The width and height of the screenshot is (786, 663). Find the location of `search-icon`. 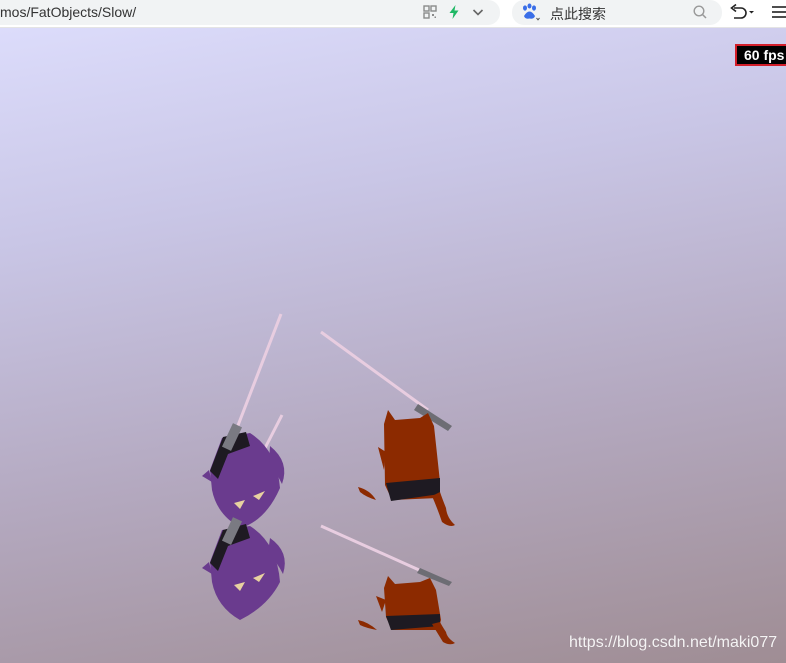

search-icon is located at coordinates (700, 12).